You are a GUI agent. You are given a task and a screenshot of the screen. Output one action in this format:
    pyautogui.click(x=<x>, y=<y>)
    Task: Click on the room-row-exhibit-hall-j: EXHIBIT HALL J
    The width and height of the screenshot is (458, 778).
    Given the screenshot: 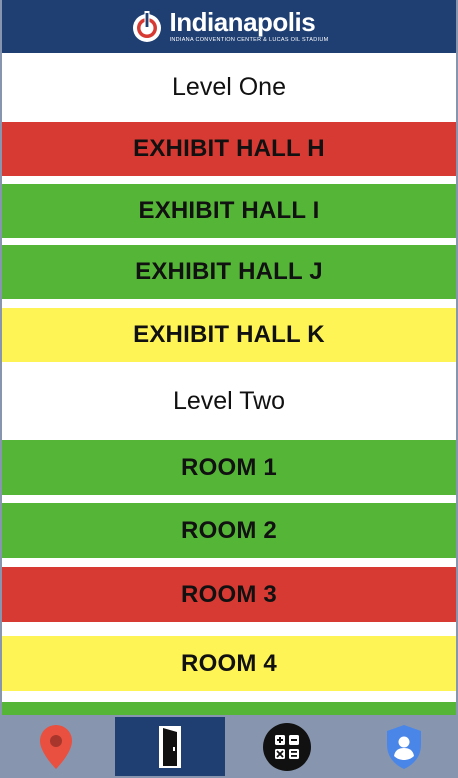 What is the action you would take?
    pyautogui.click(x=229, y=272)
    